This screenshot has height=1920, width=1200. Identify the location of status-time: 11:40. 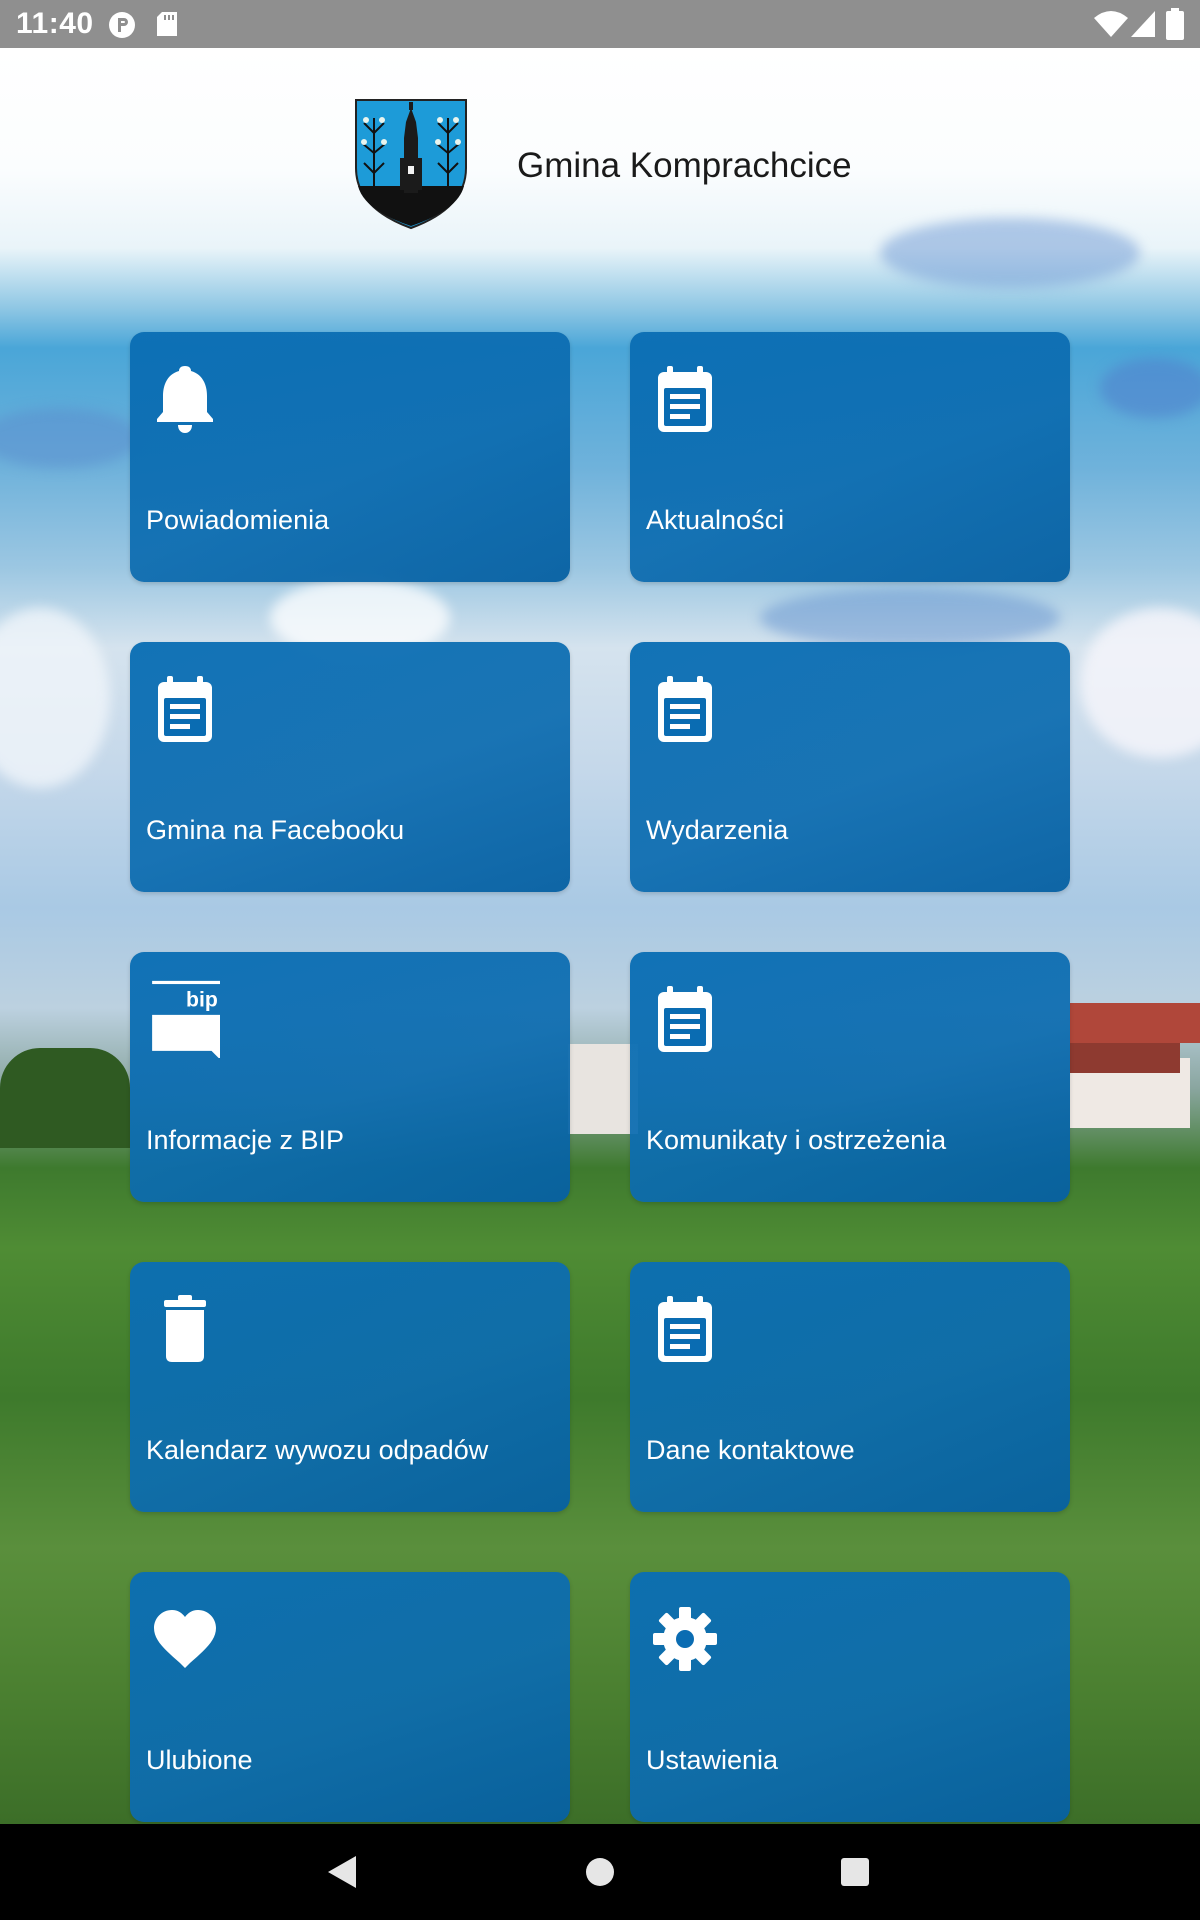
(55, 23).